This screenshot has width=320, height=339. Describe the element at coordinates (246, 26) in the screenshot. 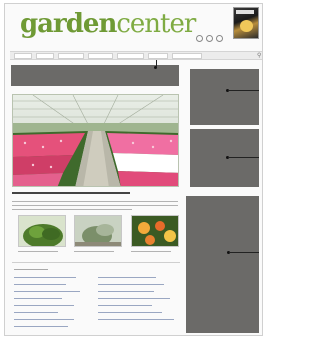

I see `magazine-cover-image` at that location.